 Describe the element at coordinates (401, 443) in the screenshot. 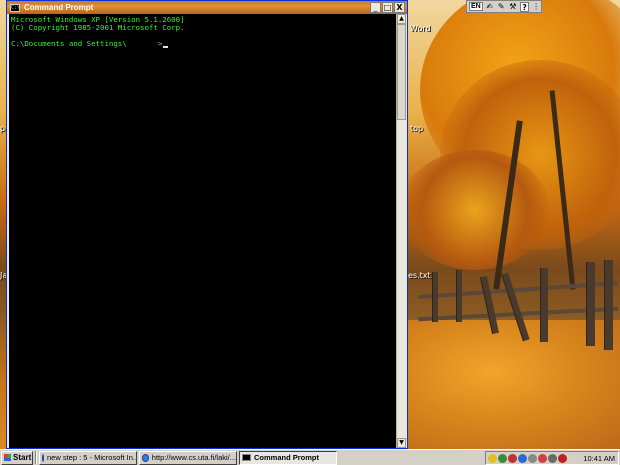

I see `scroll-down-button: ▼` at that location.